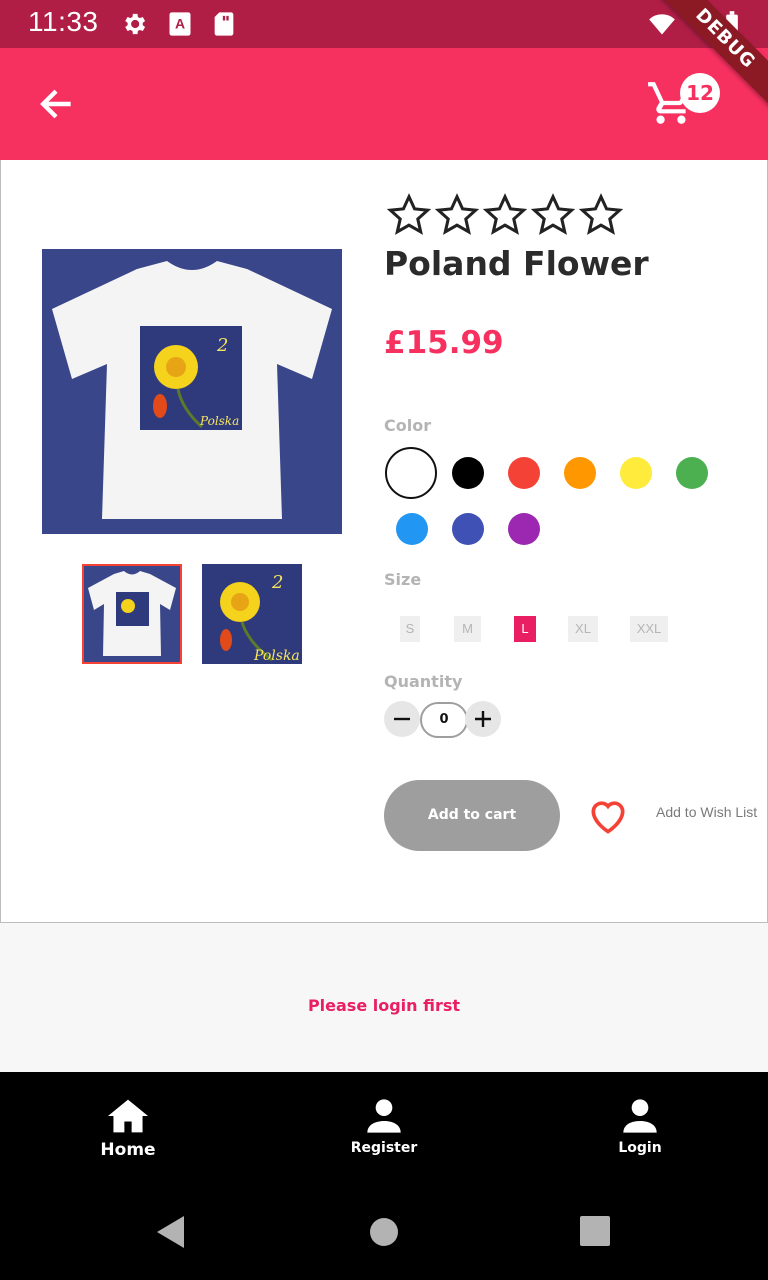 The image size is (768, 1280). What do you see at coordinates (595, 1231) in the screenshot?
I see `recents-square-icon` at bounding box center [595, 1231].